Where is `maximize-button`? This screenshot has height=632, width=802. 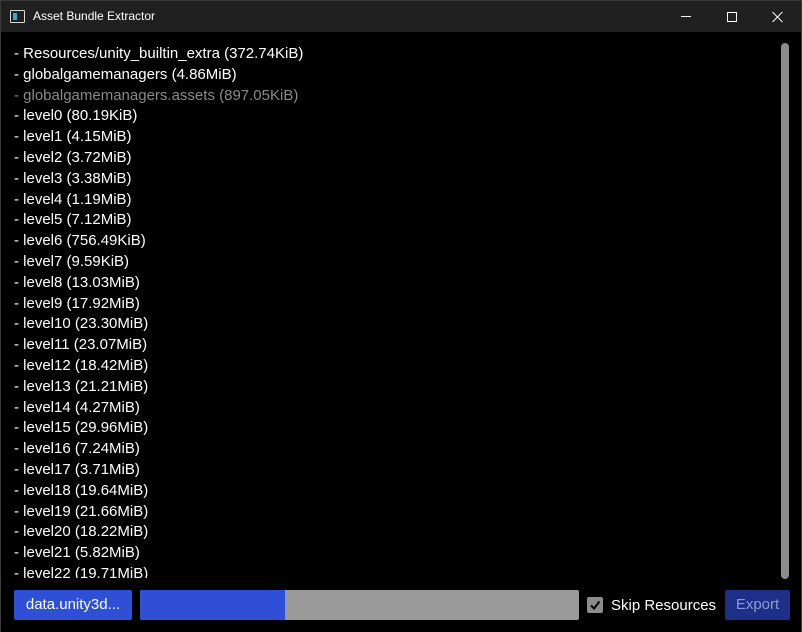 maximize-button is located at coordinates (732, 16).